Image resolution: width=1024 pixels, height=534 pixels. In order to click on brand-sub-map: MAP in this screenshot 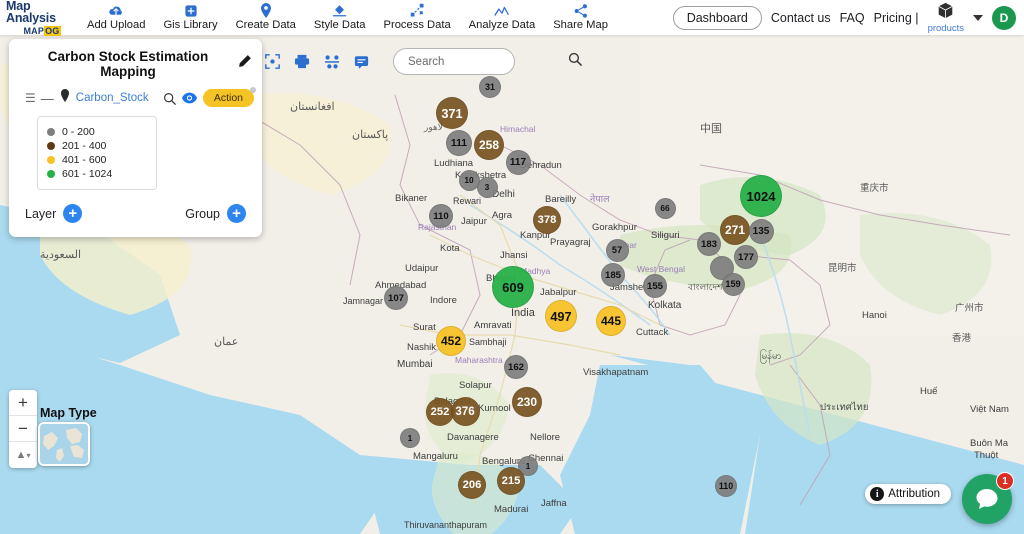, I will do `click(34, 30)`.